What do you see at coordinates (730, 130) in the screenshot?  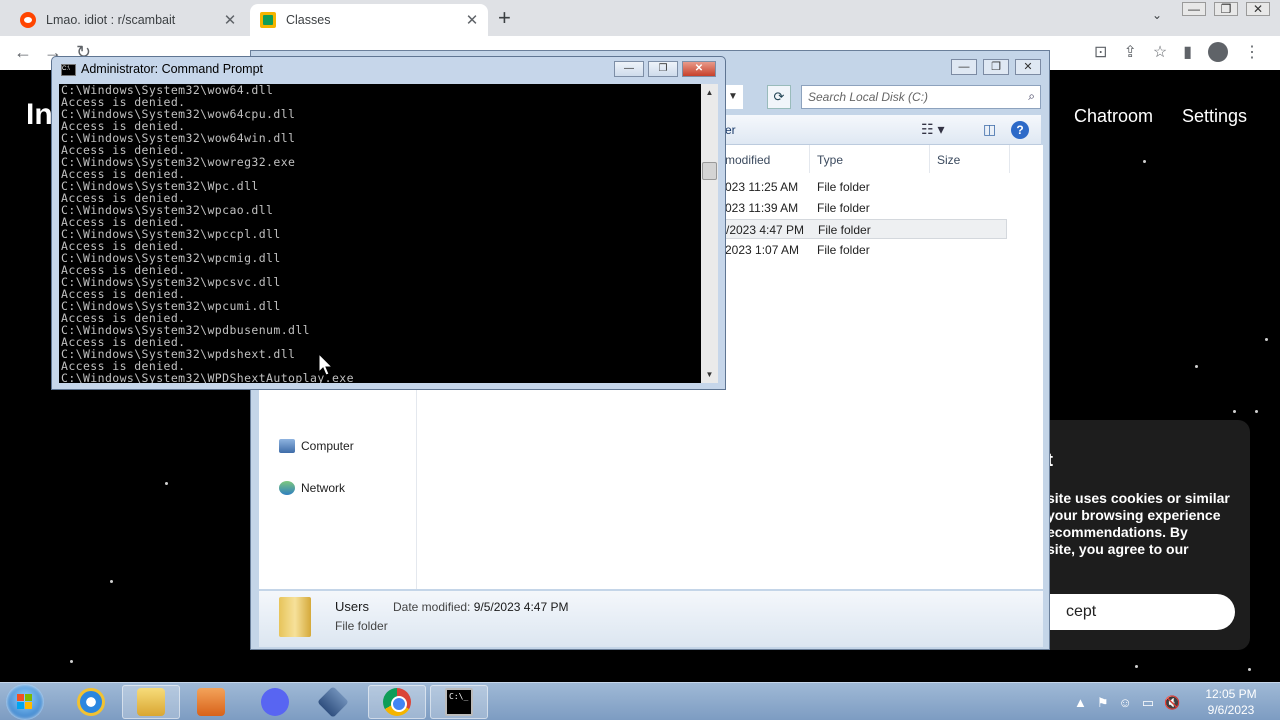 I see `new-folder-button: er` at bounding box center [730, 130].